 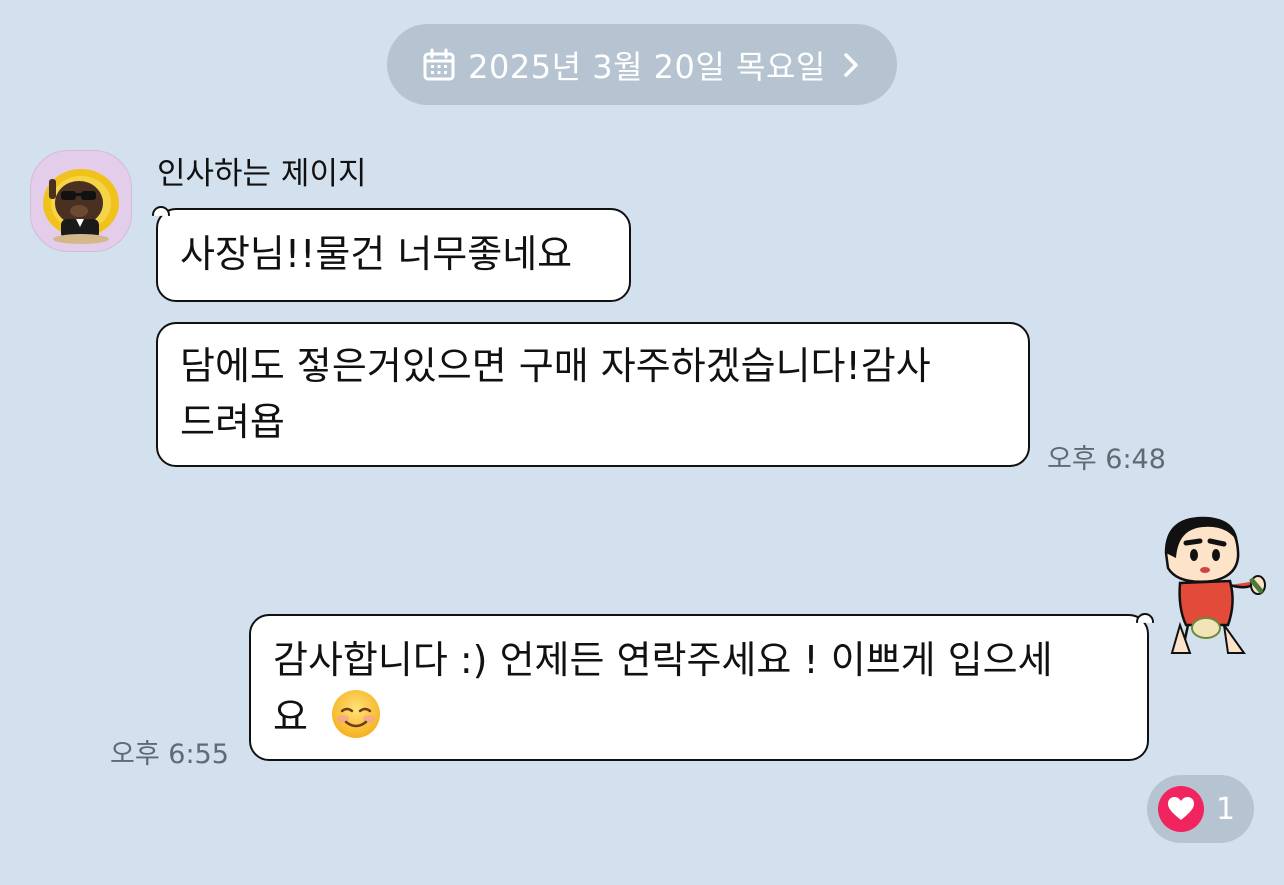 What do you see at coordinates (1226, 809) in the screenshot?
I see `reaction-count: 1` at bounding box center [1226, 809].